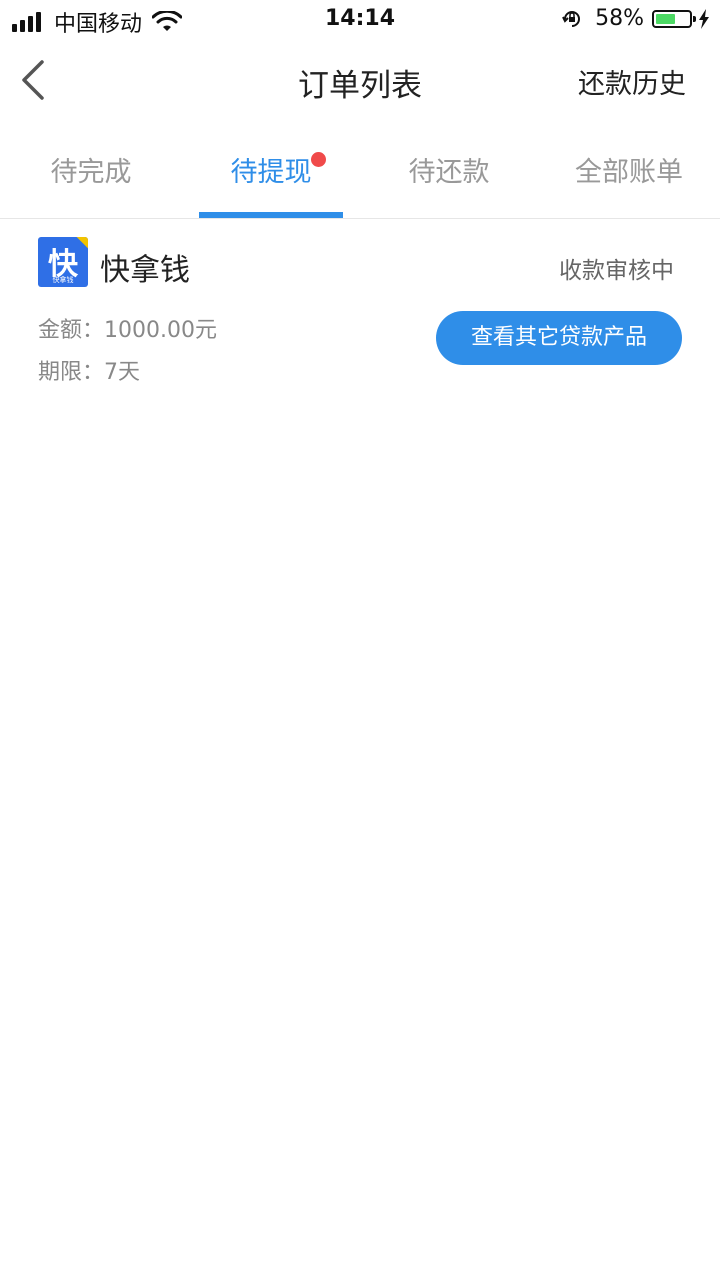 This screenshot has height=1280, width=720. I want to click on status-badge: 收款审核中, so click(616, 271).